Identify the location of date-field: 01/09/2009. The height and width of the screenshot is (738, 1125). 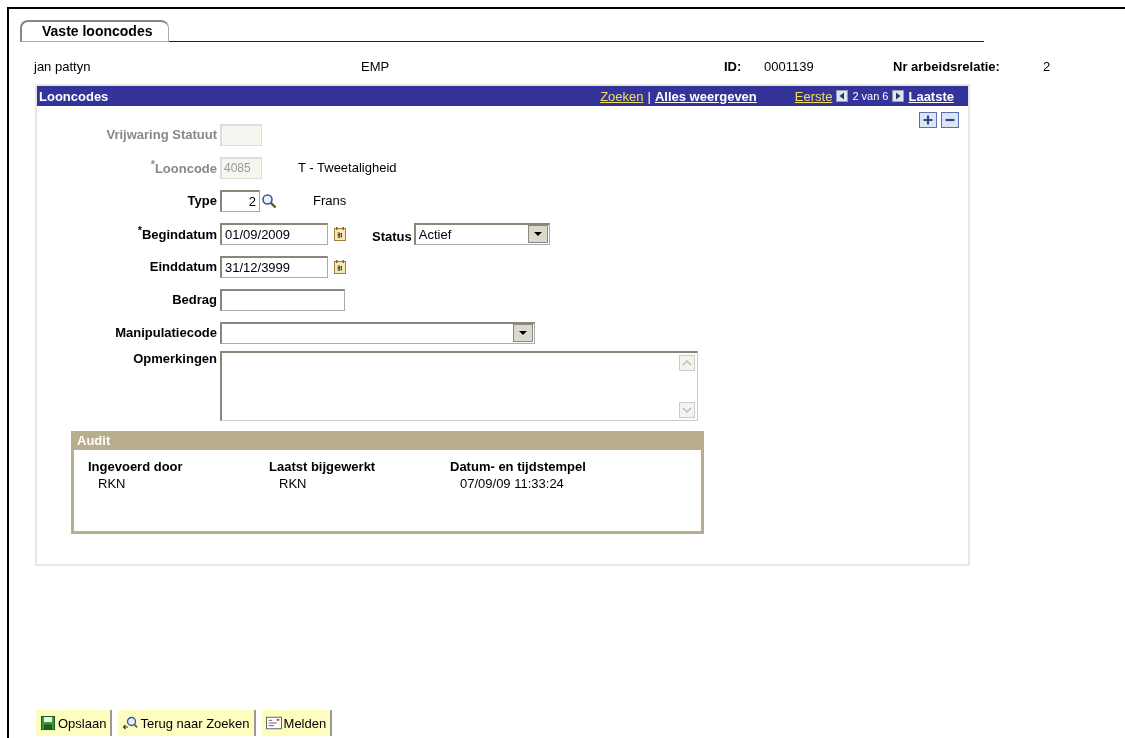
(274, 233).